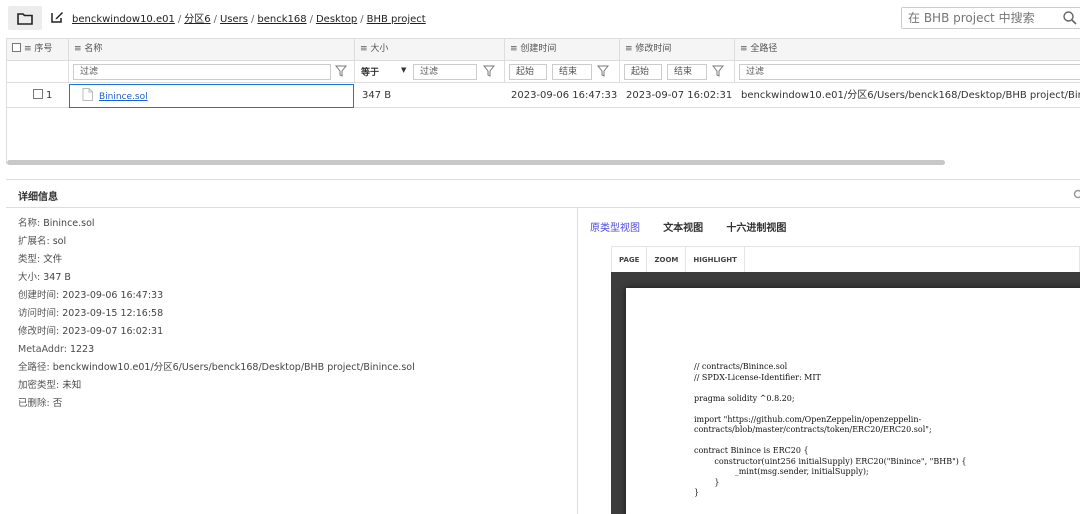 The width and height of the screenshot is (1080, 514). Describe the element at coordinates (44, 277) in the screenshot. I see `prop-size: 大小: 347 B` at that location.